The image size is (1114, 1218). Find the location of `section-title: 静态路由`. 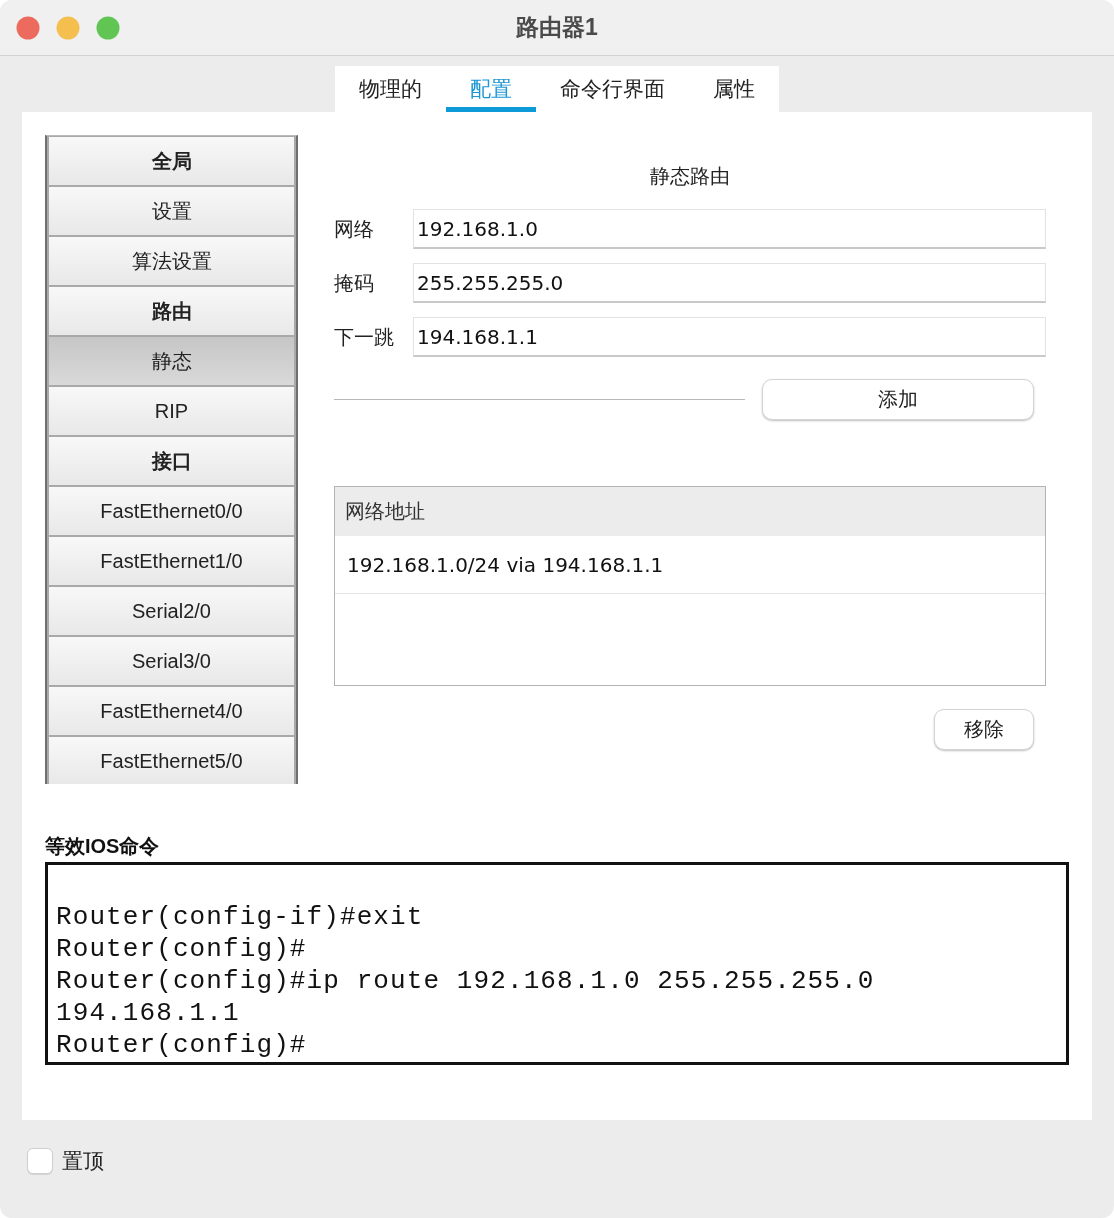

section-title: 静态路由 is located at coordinates (690, 176).